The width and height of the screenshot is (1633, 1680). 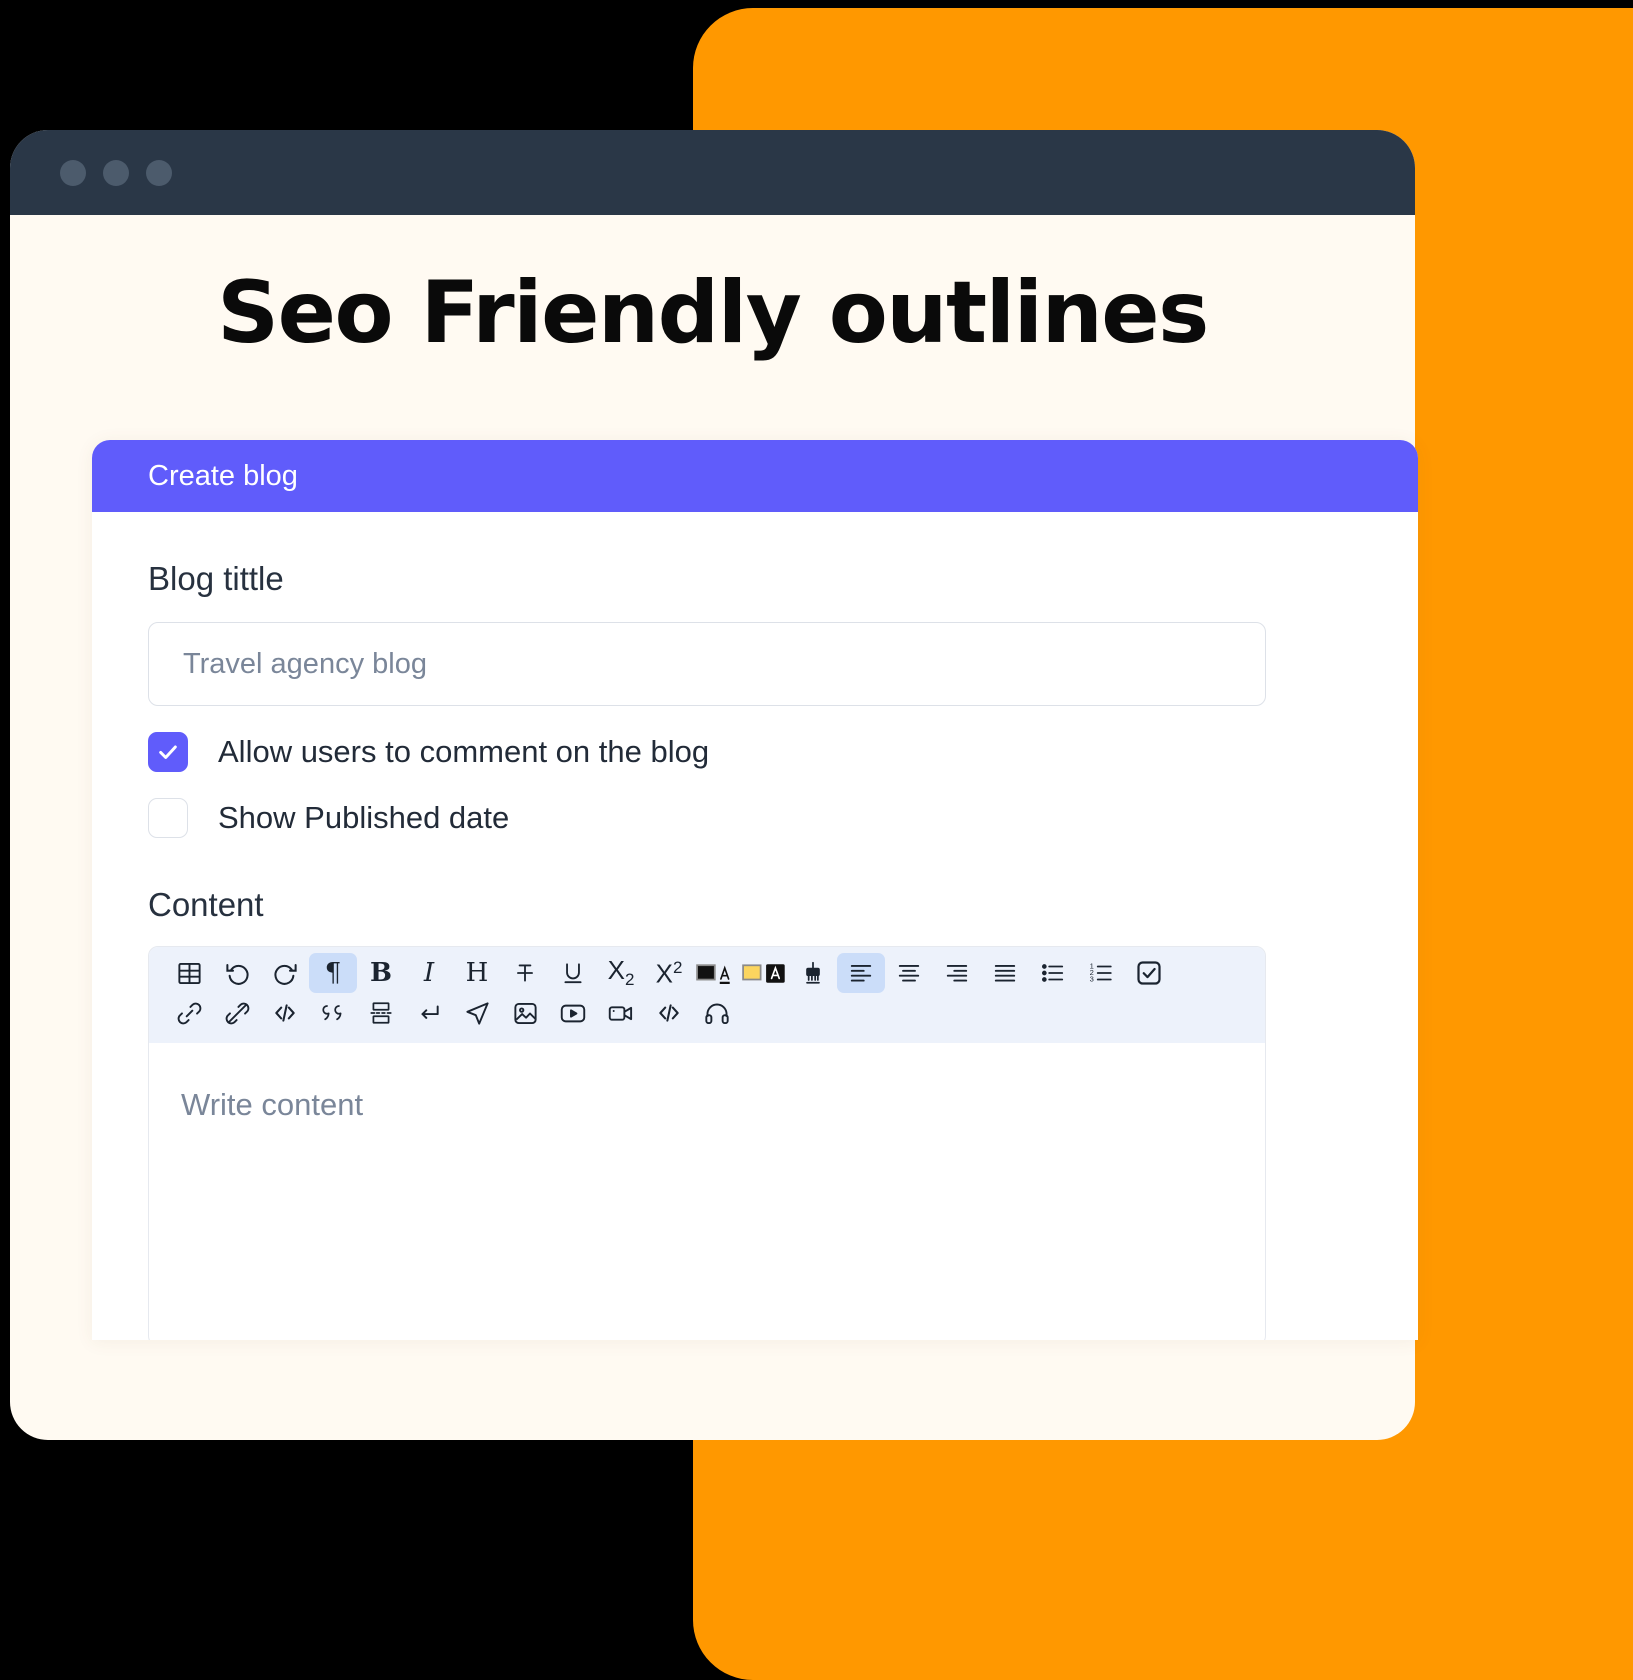 I want to click on checklist-icon, so click(x=1149, y=973).